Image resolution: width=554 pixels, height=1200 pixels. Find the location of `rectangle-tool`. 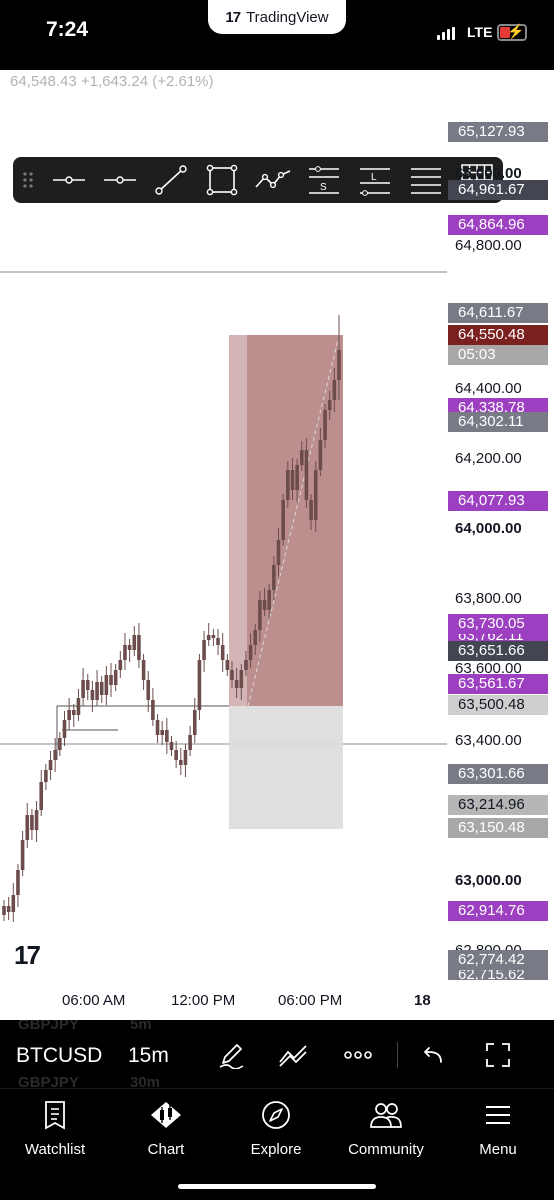

rectangle-tool is located at coordinates (221, 180).